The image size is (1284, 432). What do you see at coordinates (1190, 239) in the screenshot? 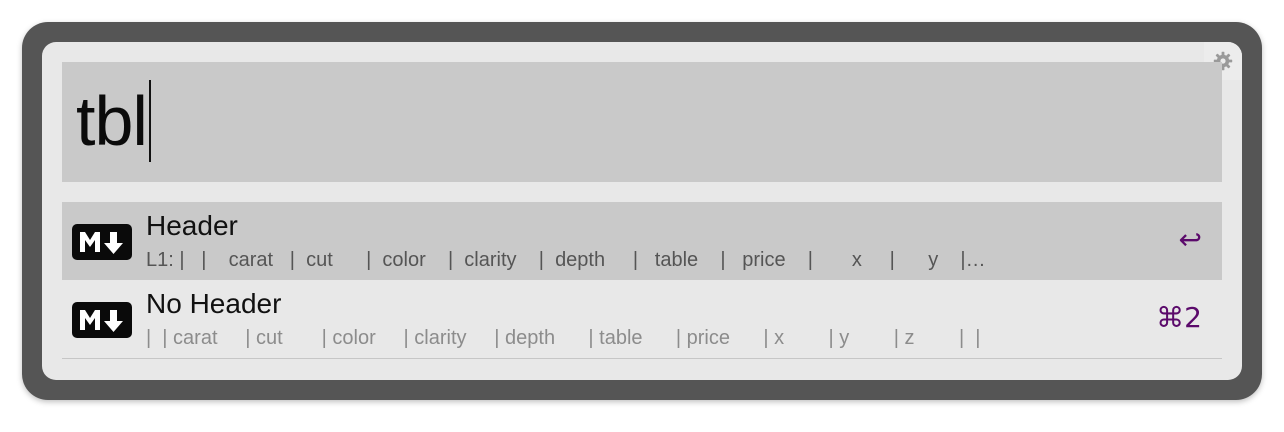
I see `return-key-shortcut: ↩` at bounding box center [1190, 239].